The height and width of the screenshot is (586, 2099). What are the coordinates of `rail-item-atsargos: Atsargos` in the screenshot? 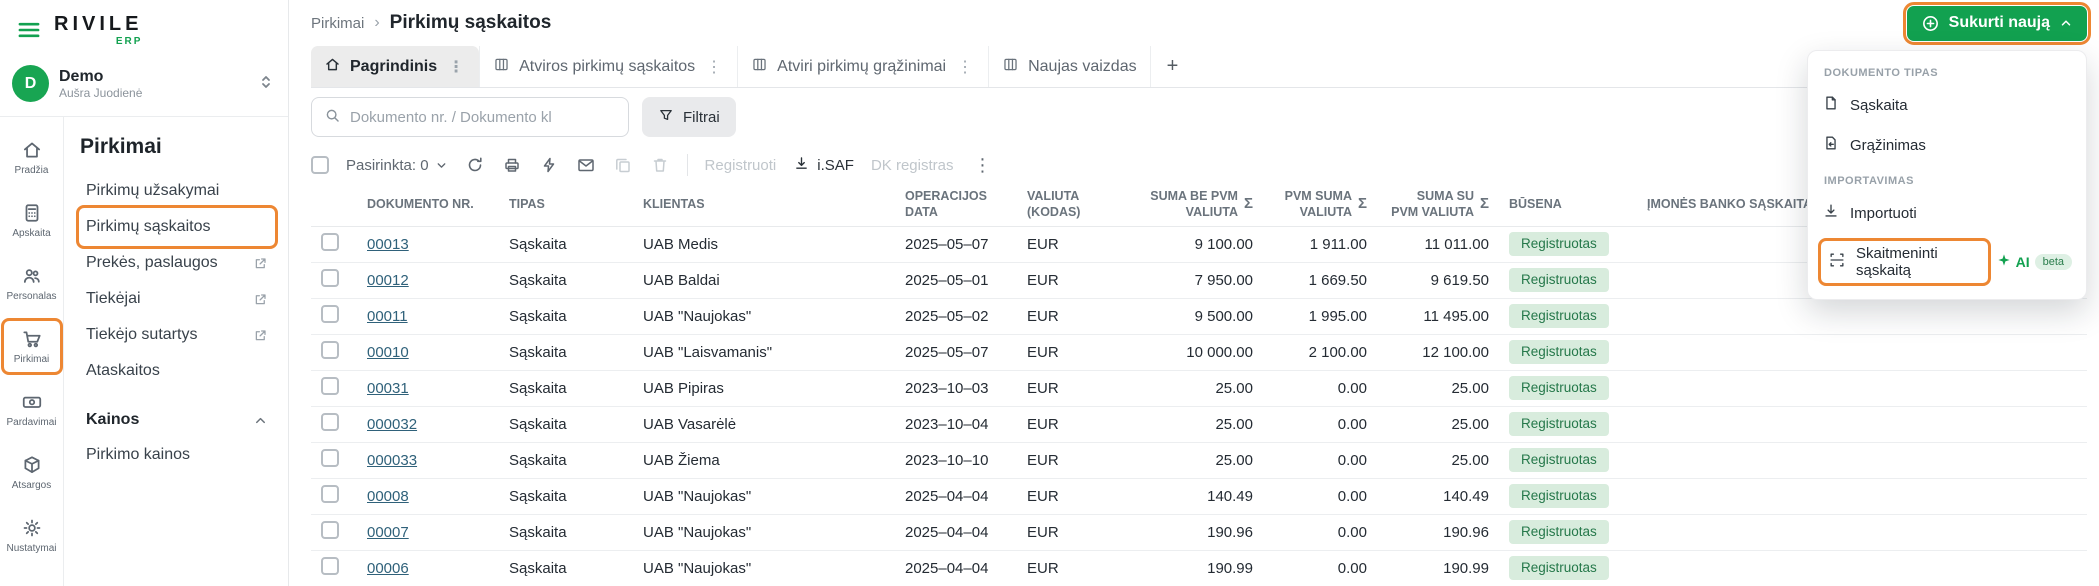 It's located at (32, 472).